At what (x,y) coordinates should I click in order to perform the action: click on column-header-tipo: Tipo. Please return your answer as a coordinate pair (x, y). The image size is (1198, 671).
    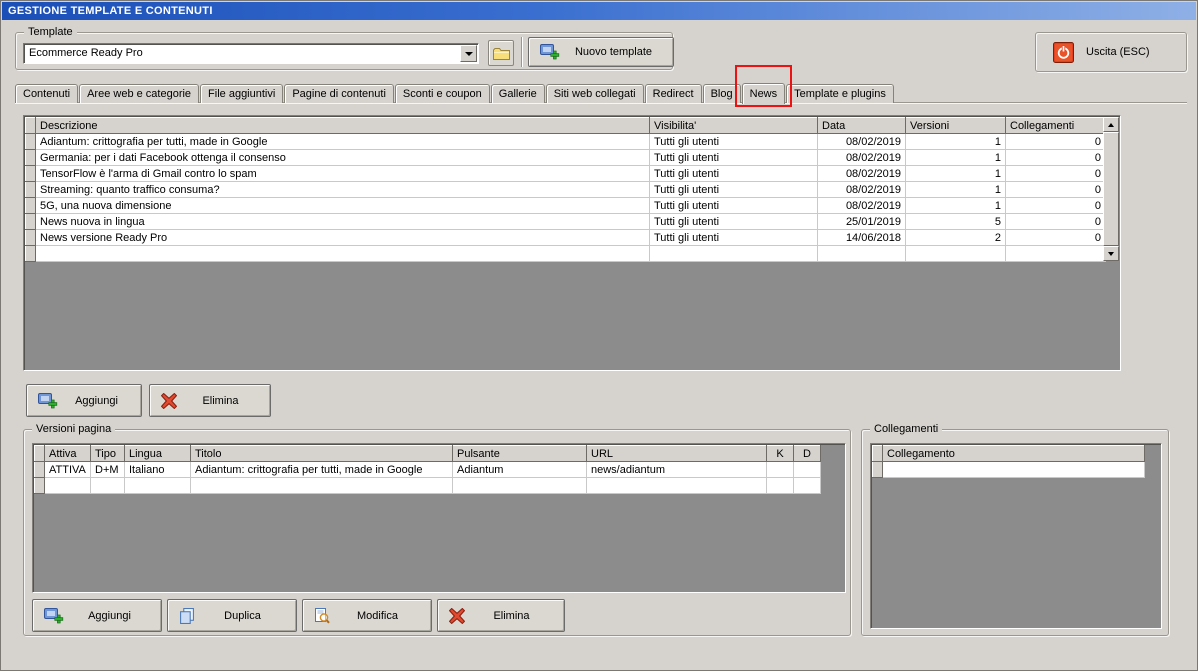
    Looking at the image, I should click on (107, 453).